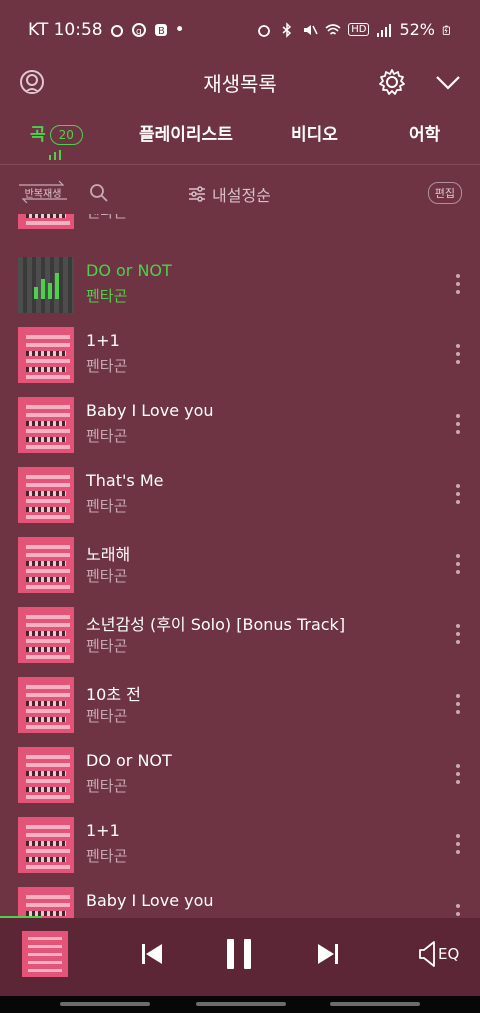 The height and width of the screenshot is (1013, 480). Describe the element at coordinates (240, 31) in the screenshot. I see `status-bar: KT 10:58 g B • HD 52%` at that location.